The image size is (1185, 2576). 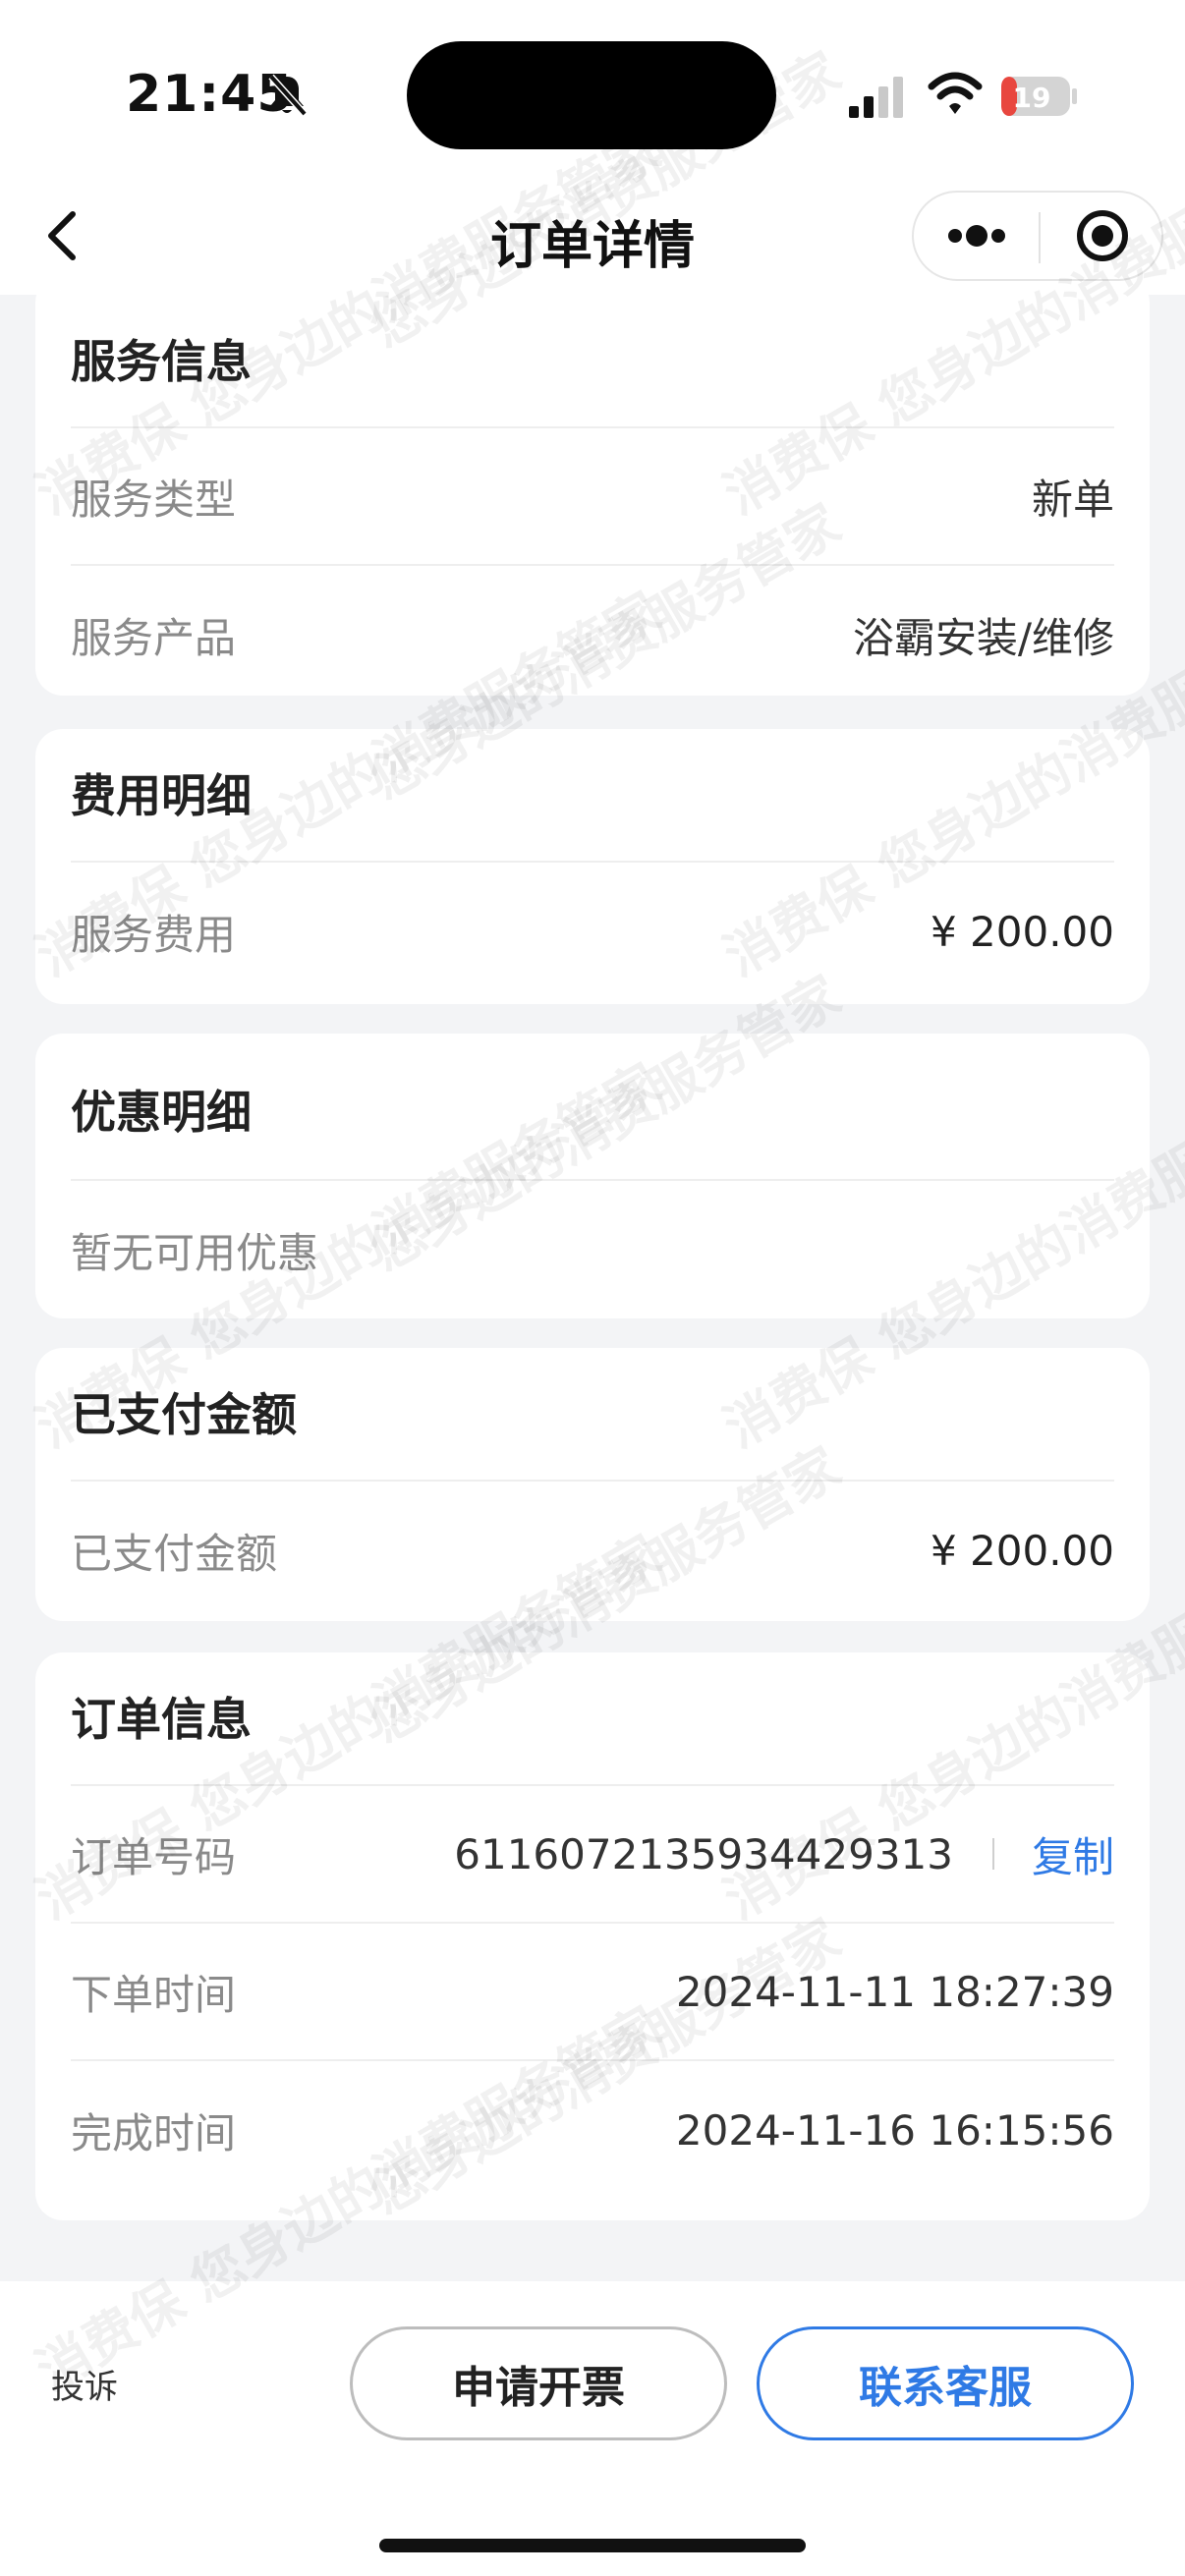 I want to click on paid-amount-value: ¥ 200.00, so click(x=1022, y=1550).